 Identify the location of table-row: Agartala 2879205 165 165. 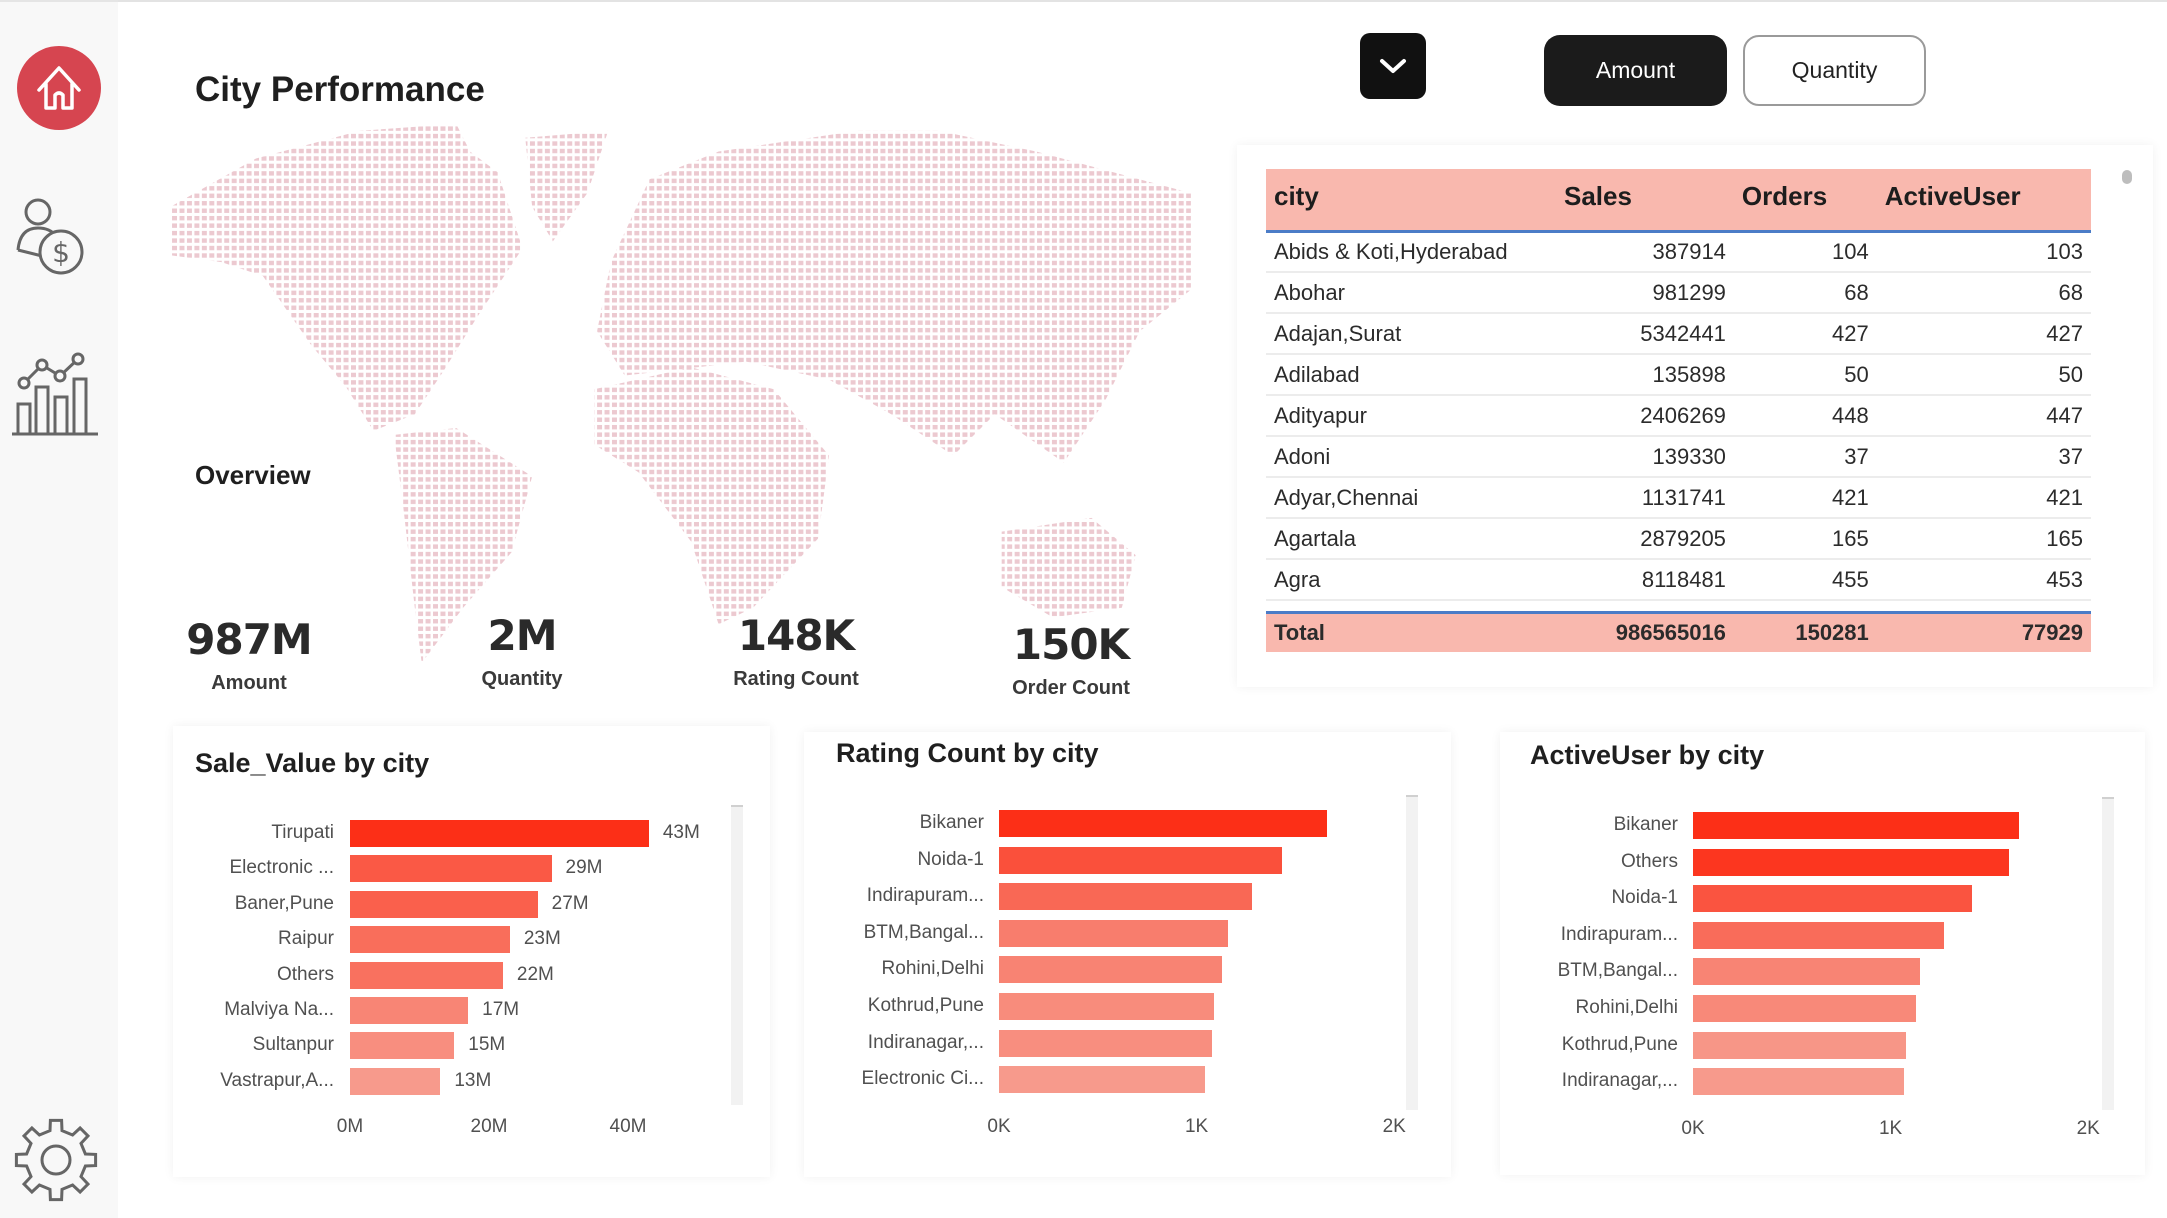
(1678, 539).